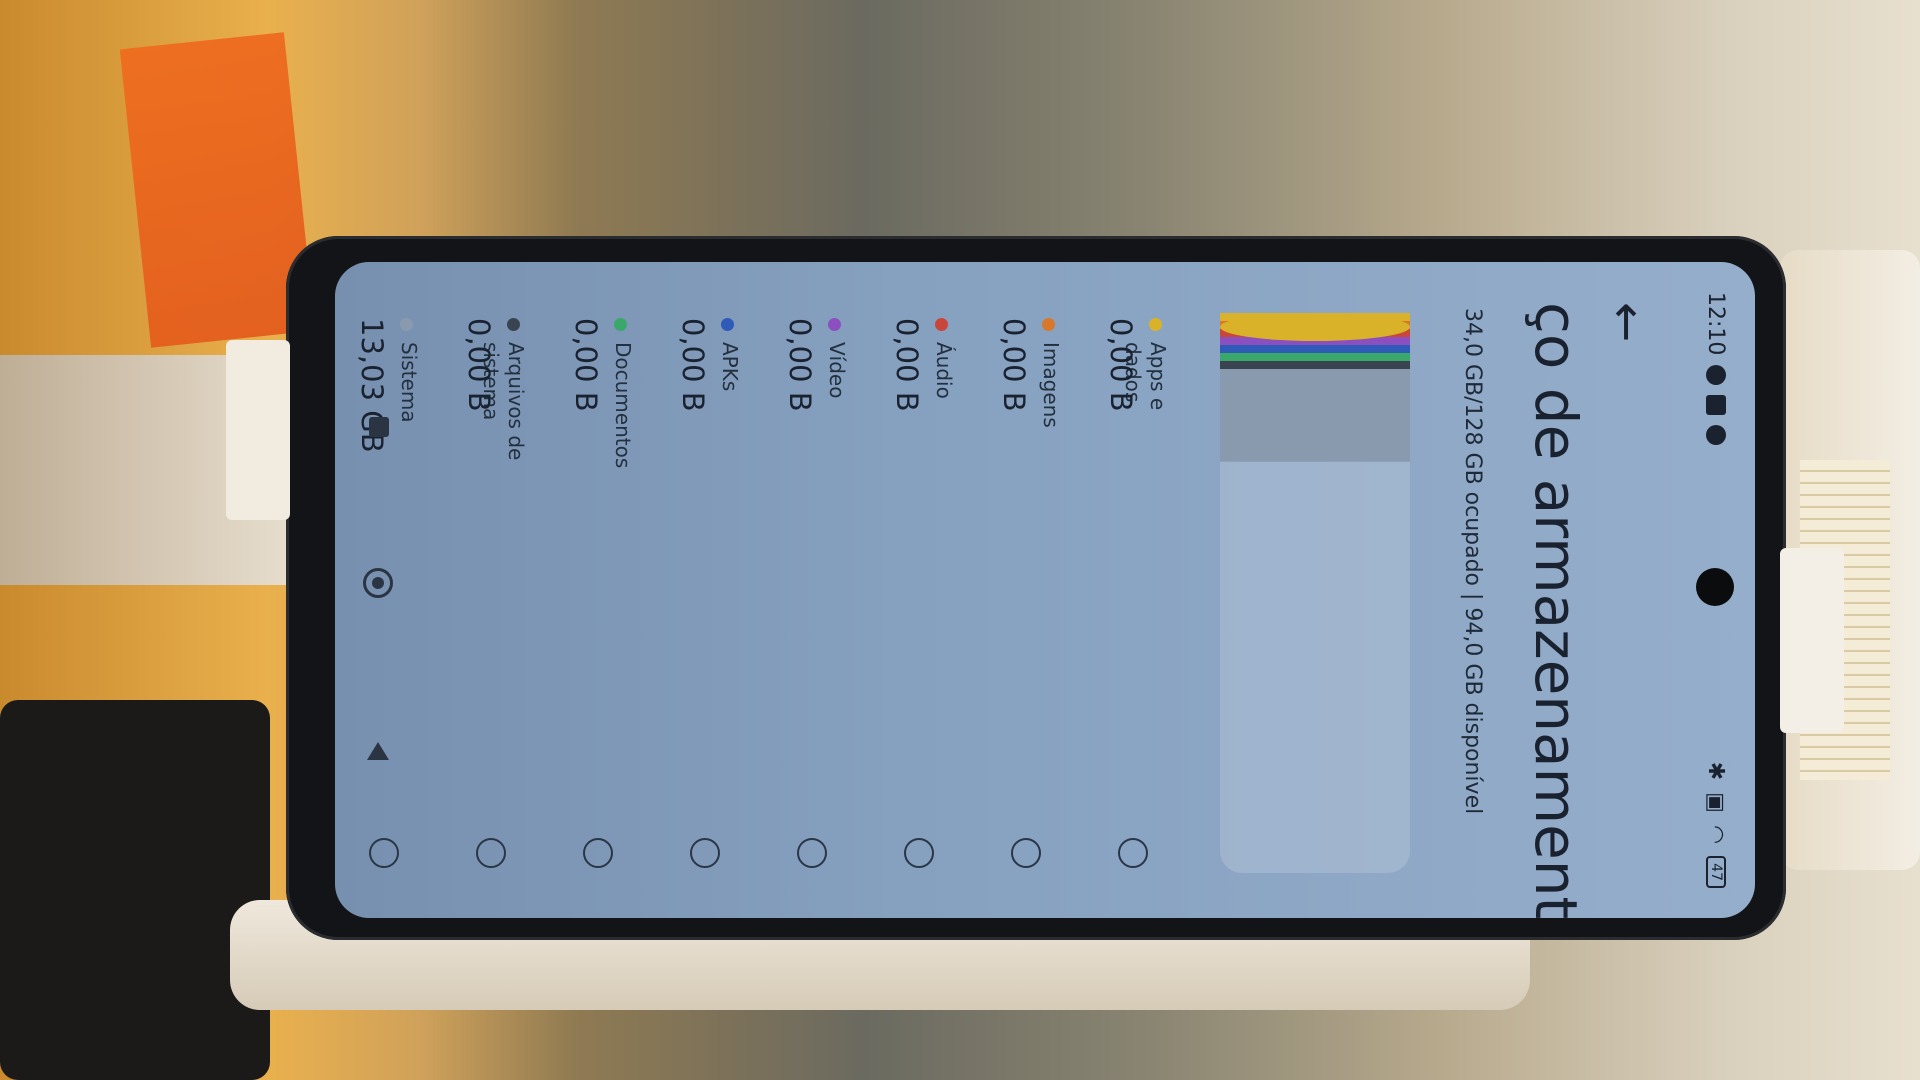 The image size is (1920, 1080). Describe the element at coordinates (1716, 802) in the screenshot. I see `sim-icon: ▣` at that location.